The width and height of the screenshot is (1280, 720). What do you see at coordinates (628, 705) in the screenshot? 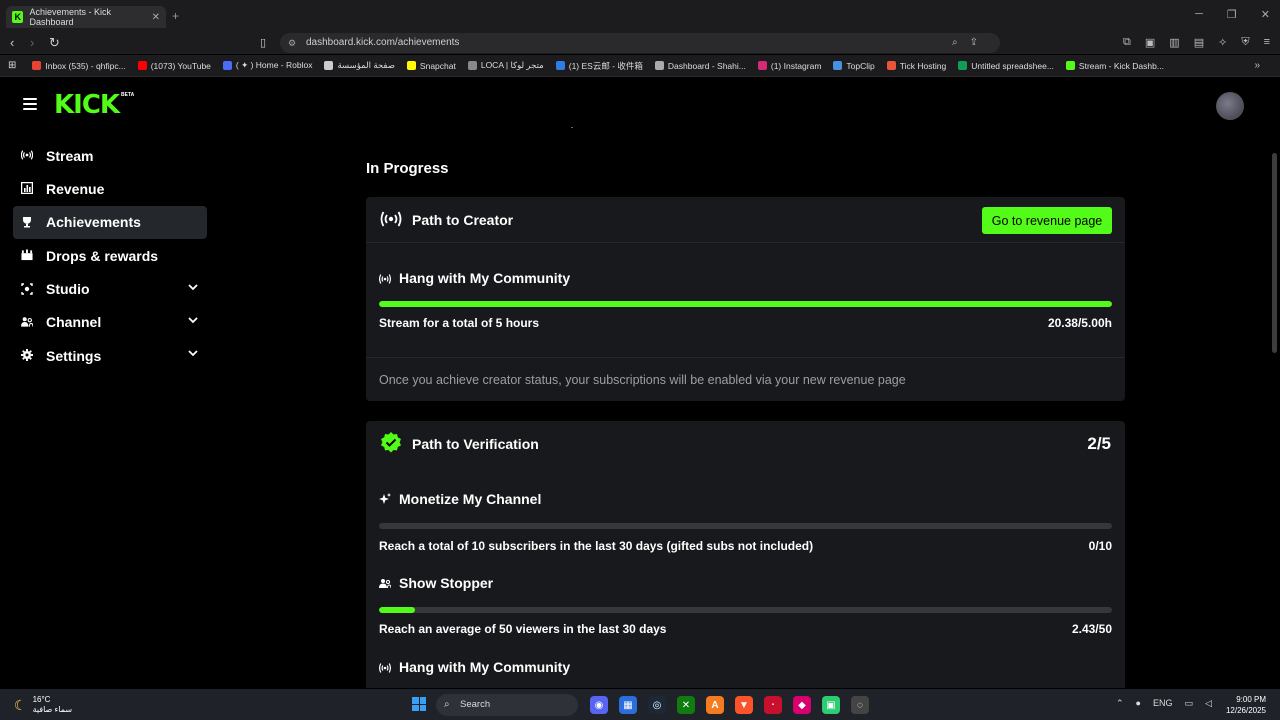
I see `store-icon: ▦` at bounding box center [628, 705].